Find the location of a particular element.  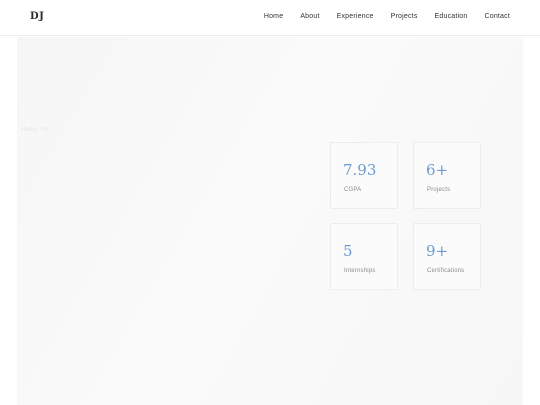

stat-card-certifications: 9+ Certifications is located at coordinates (447, 256).